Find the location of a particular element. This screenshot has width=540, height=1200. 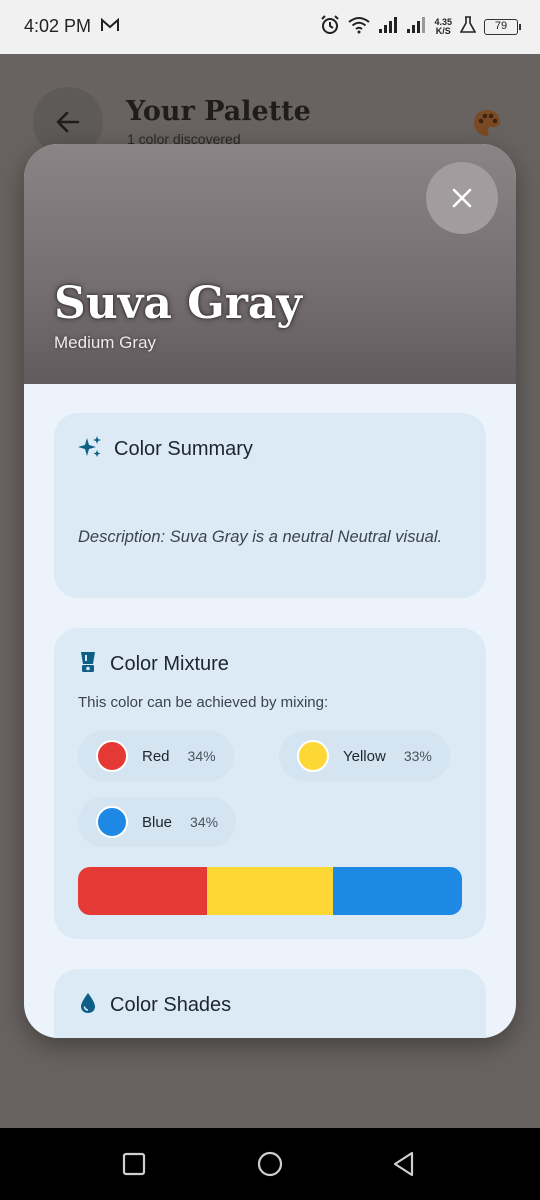

summary-title: Color Summary is located at coordinates (183, 448).